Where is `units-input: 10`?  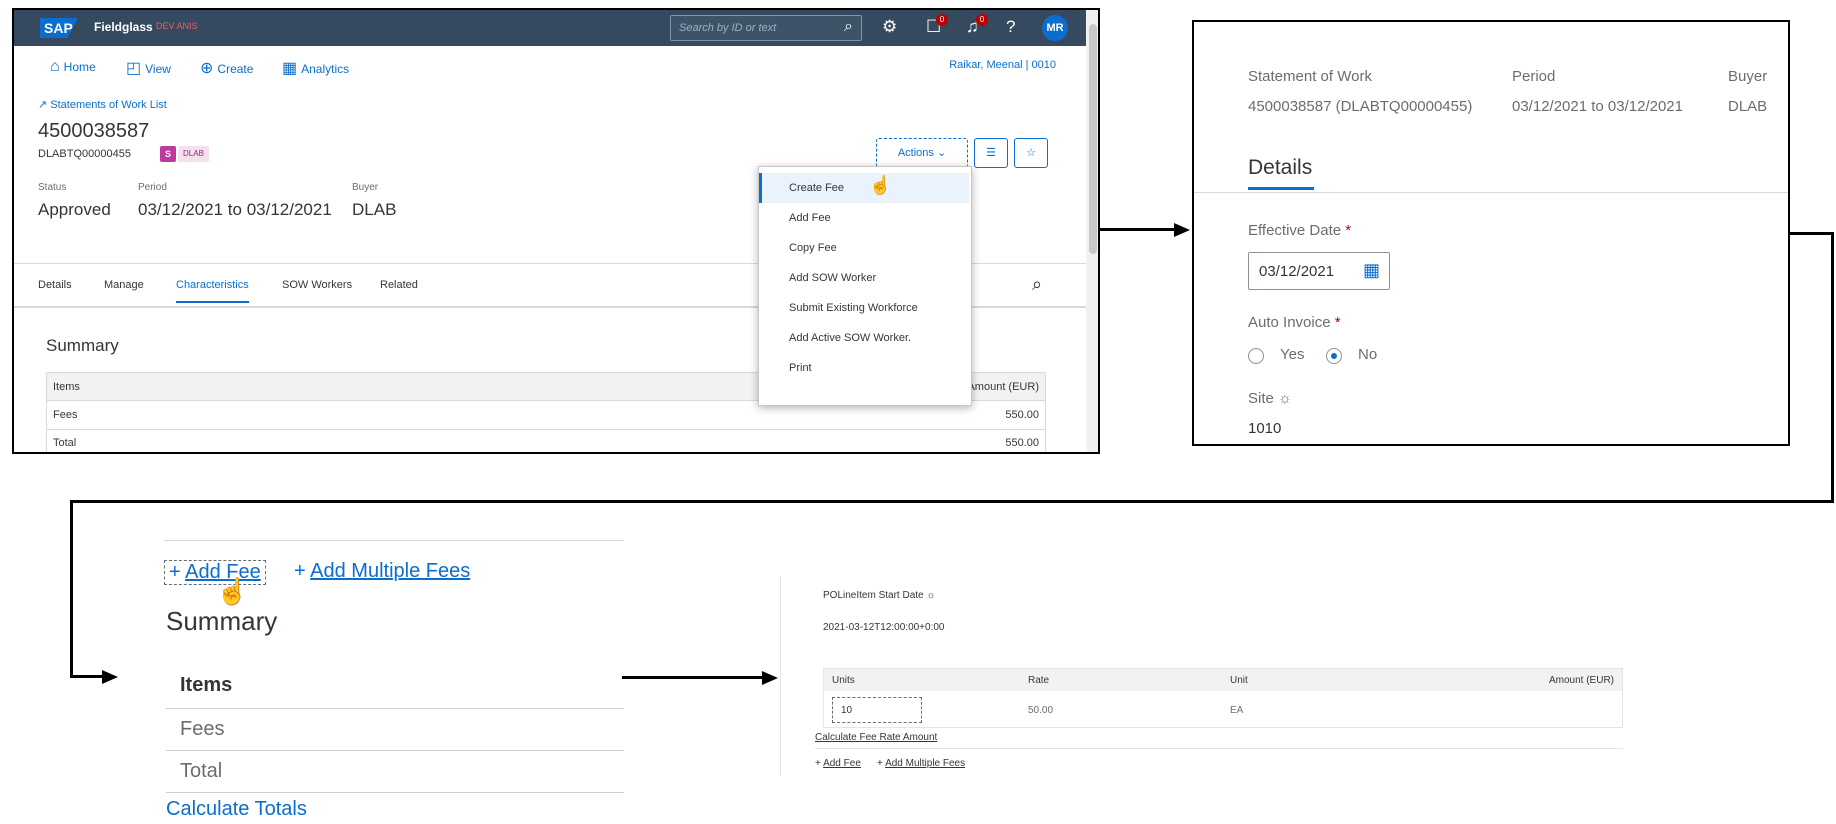 units-input: 10 is located at coordinates (877, 710).